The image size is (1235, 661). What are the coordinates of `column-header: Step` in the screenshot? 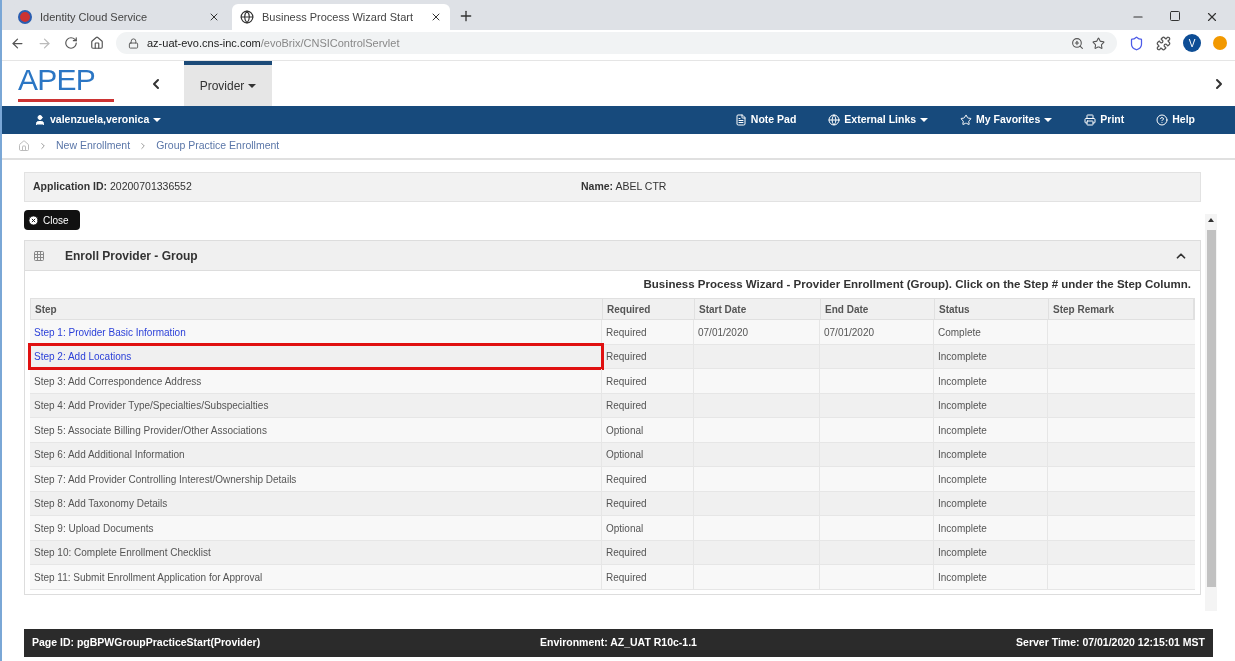 It's located at (317, 309).